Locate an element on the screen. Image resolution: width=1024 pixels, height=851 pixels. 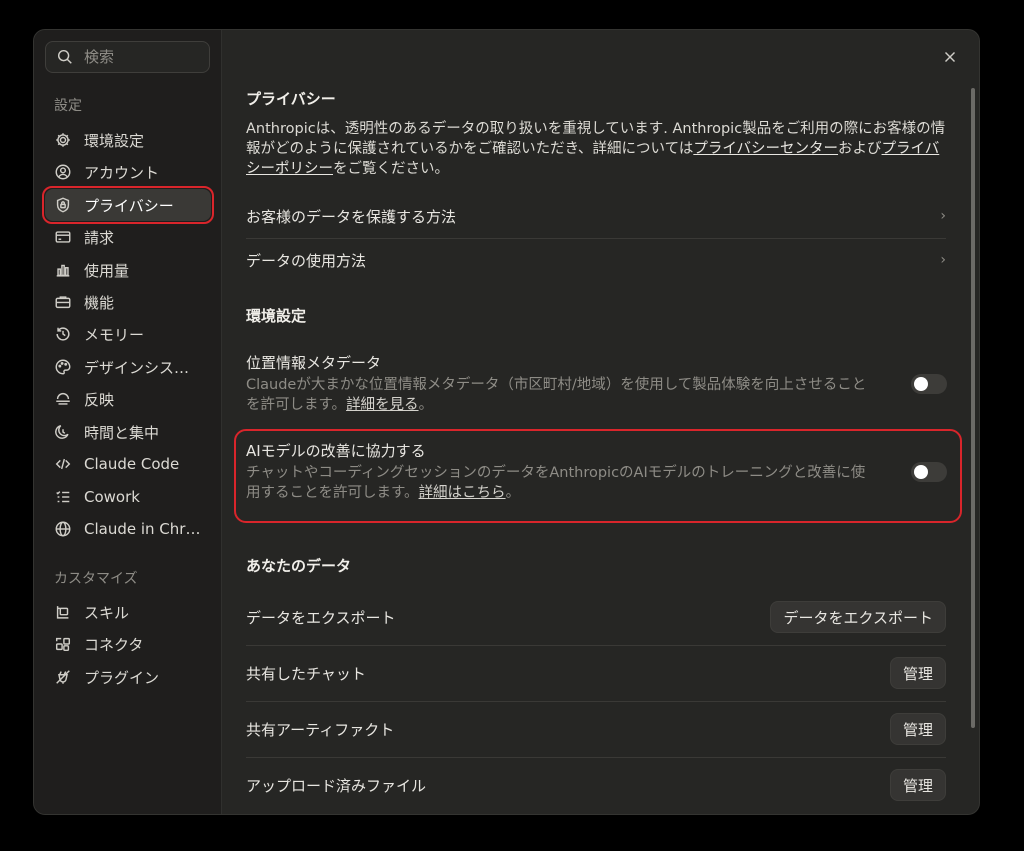
link-row-label: お客様のデータを保護する方法 is located at coordinates (351, 216).